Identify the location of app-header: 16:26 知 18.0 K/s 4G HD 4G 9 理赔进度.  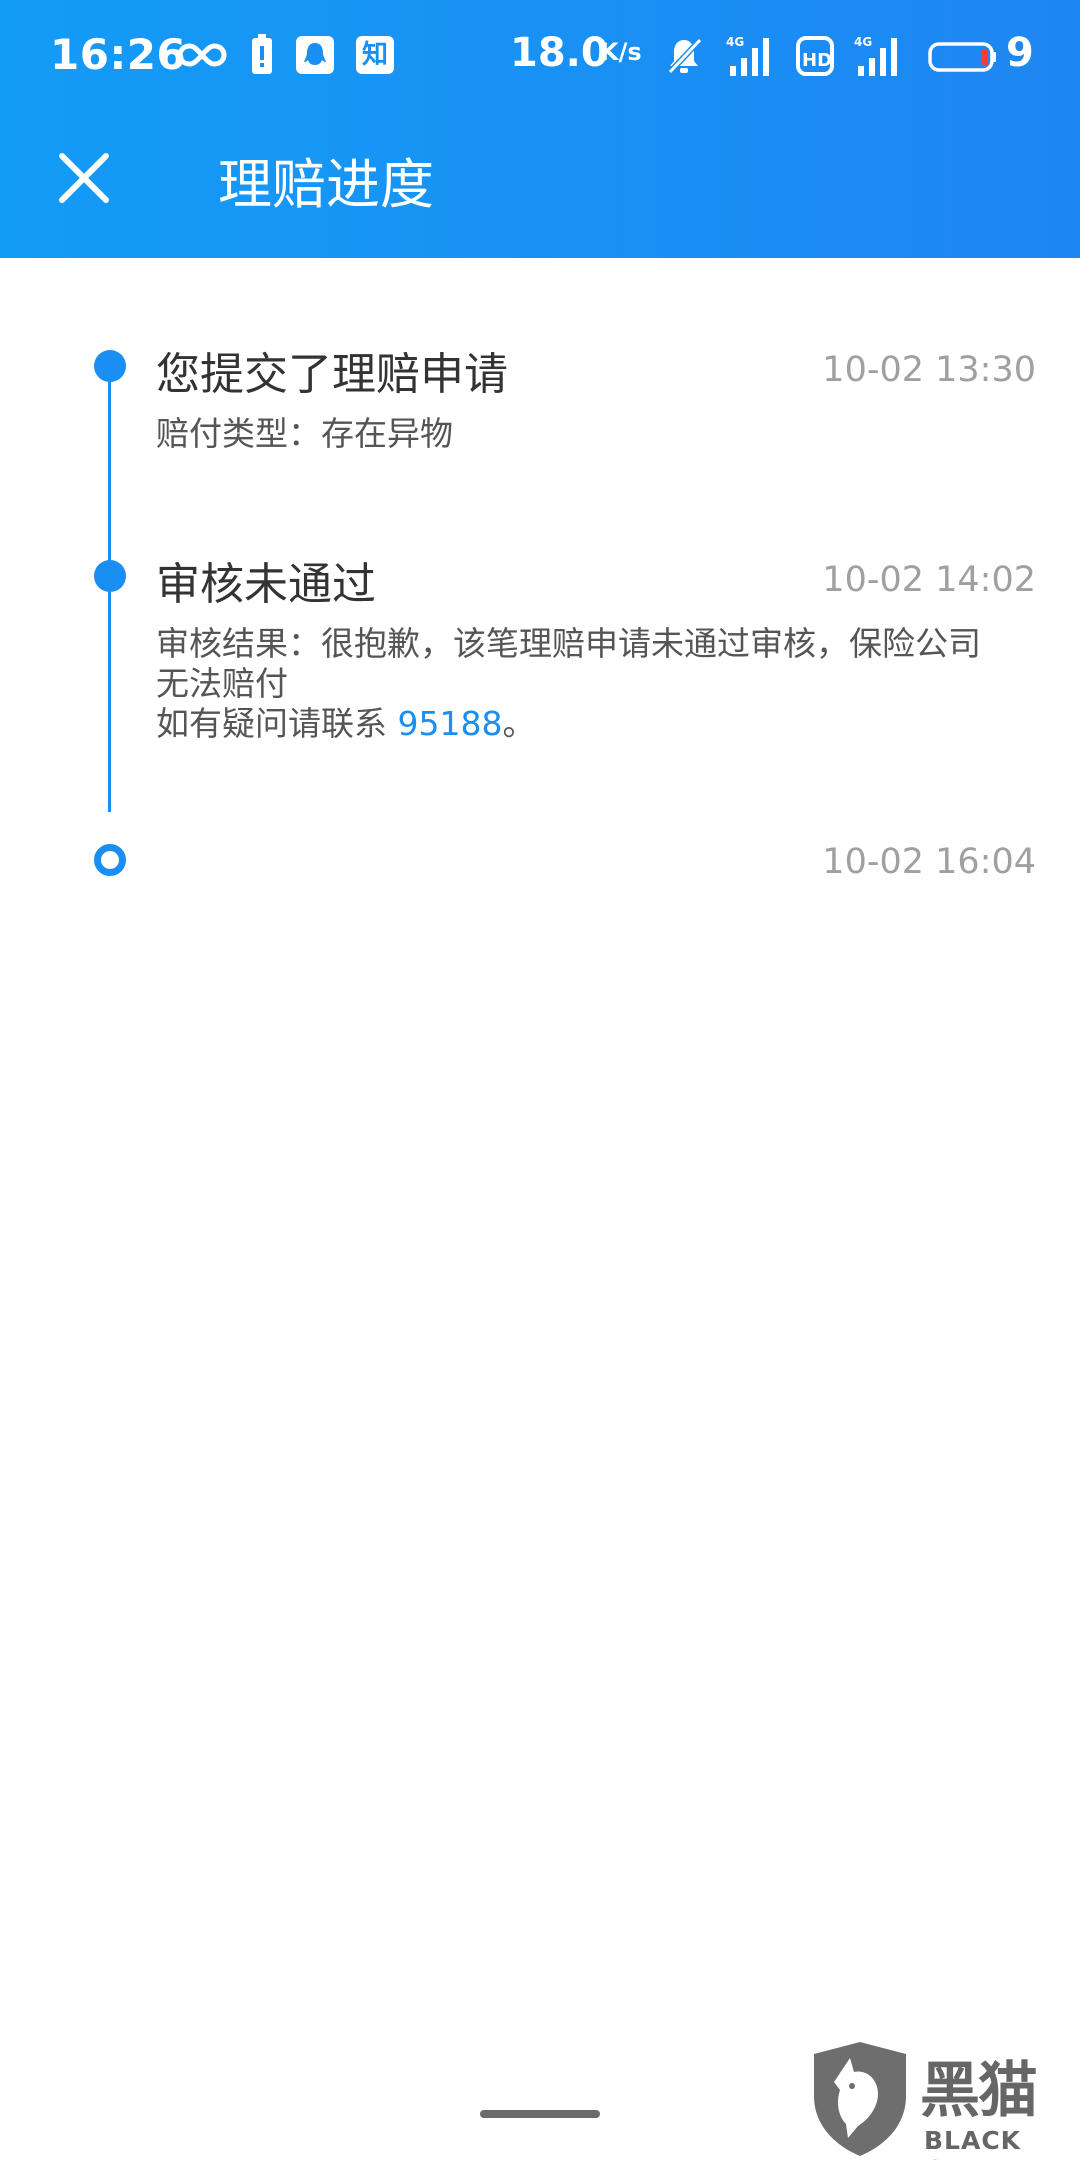
(540, 129).